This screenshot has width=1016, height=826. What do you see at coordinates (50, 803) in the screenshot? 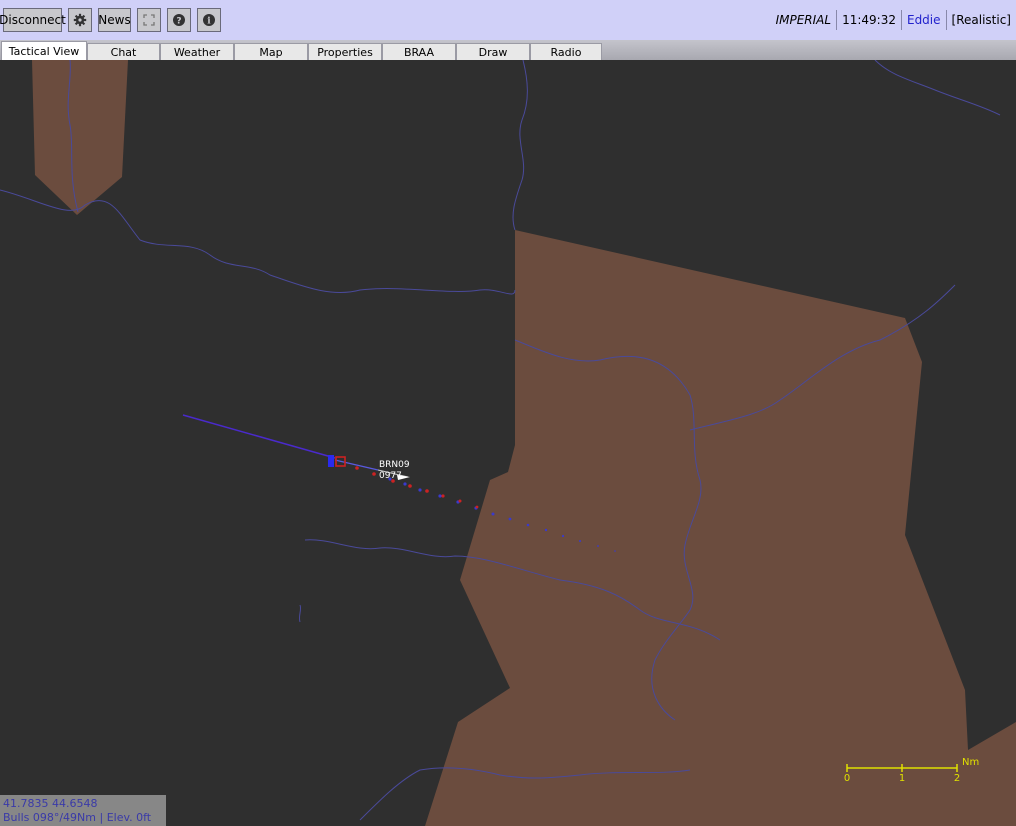
I see `latlon-readout: 41.7835 44.6548` at bounding box center [50, 803].